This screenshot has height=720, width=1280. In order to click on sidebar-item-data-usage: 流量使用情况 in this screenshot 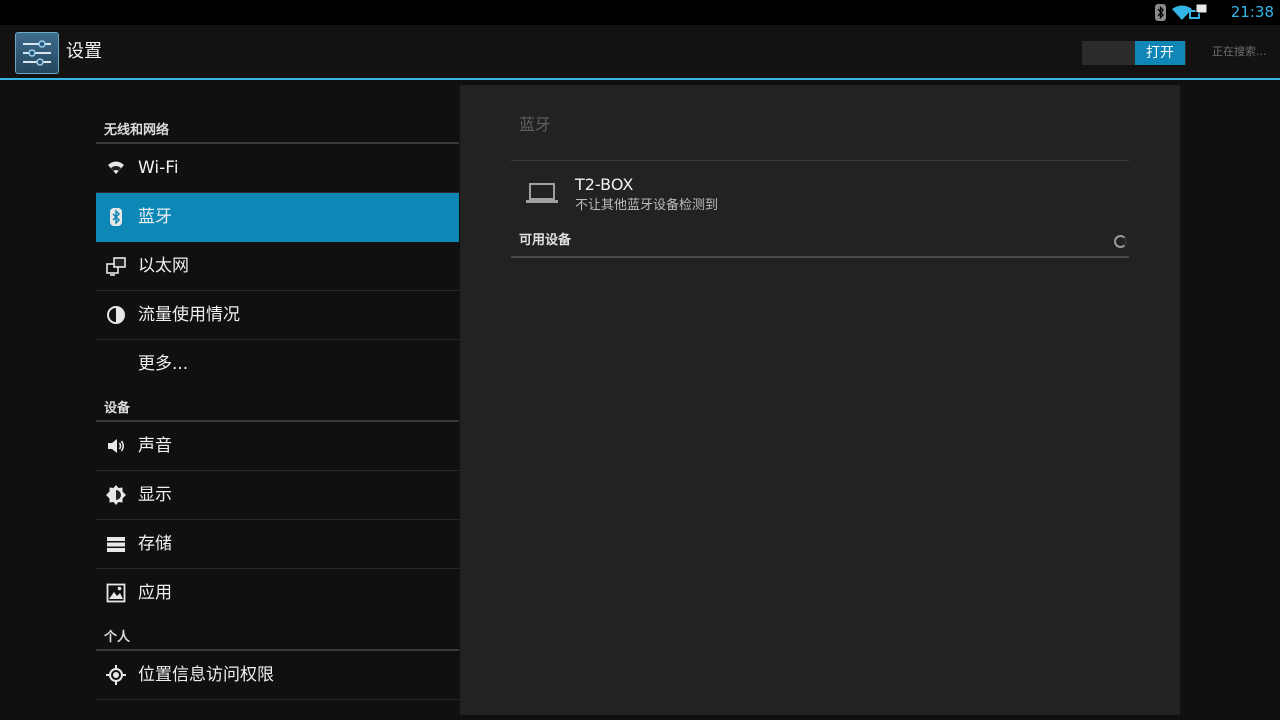, I will do `click(277, 315)`.